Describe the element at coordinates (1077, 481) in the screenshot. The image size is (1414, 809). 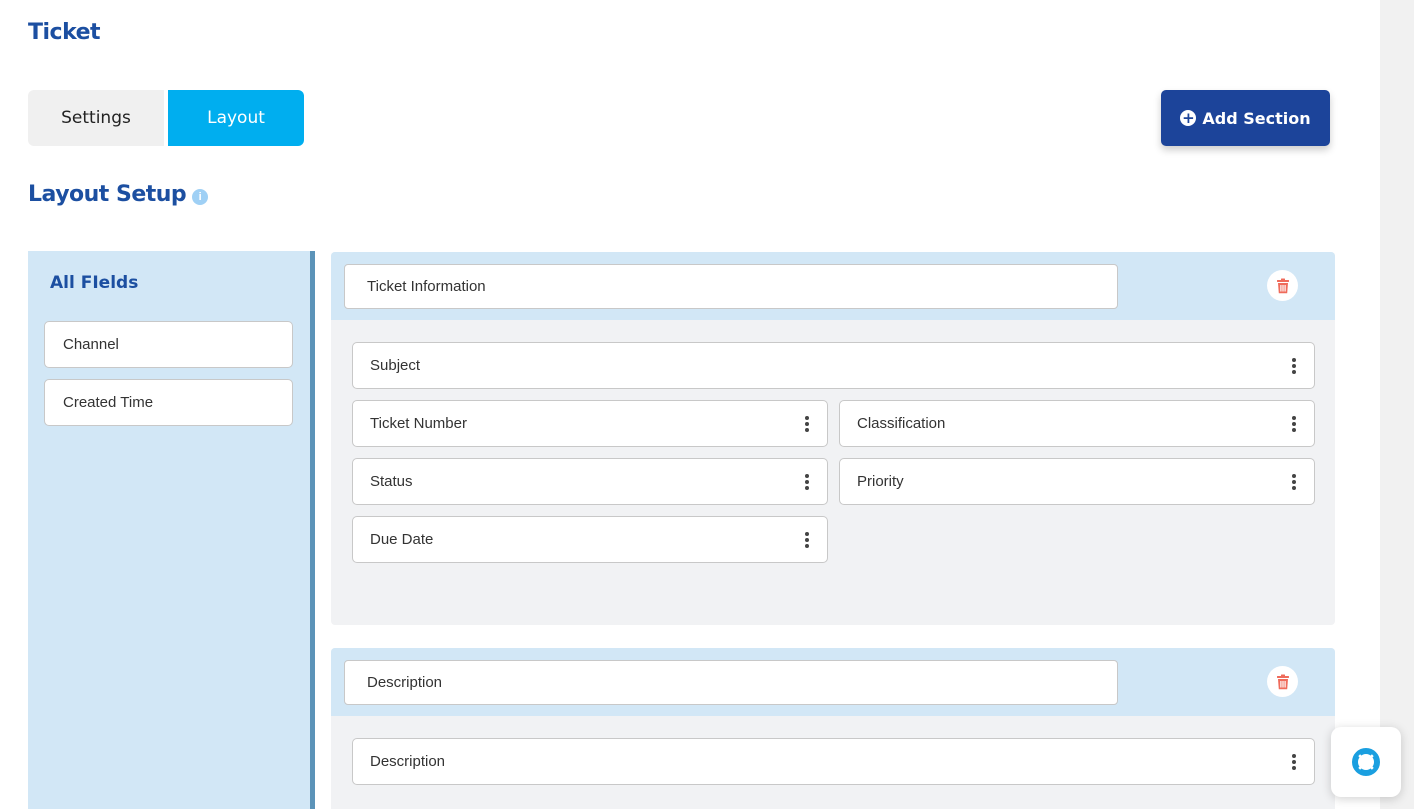
I see `layout-field-priority: Priority` at that location.